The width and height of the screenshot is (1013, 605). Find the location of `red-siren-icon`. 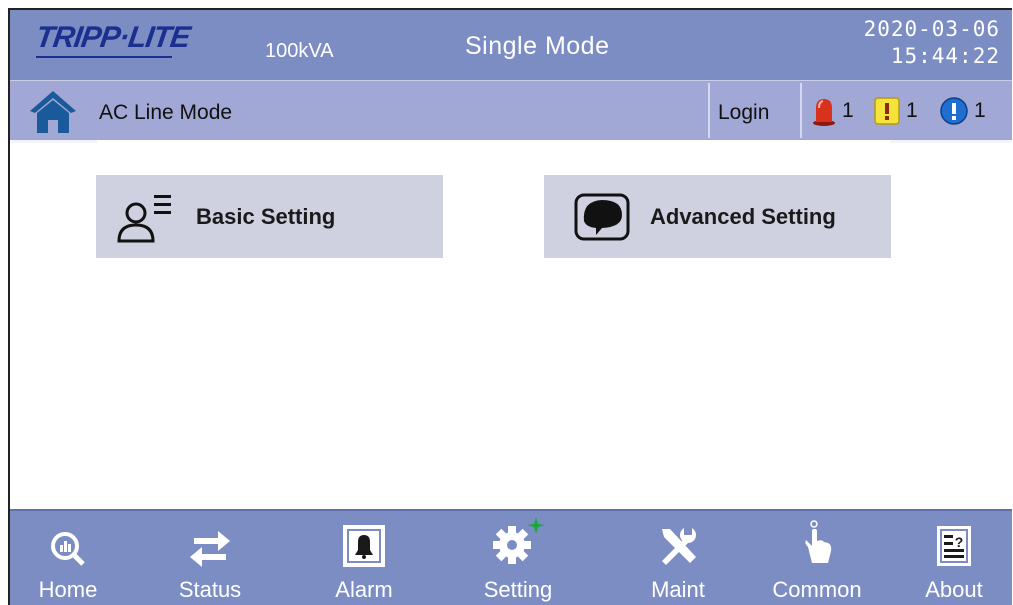

red-siren-icon is located at coordinates (824, 112).